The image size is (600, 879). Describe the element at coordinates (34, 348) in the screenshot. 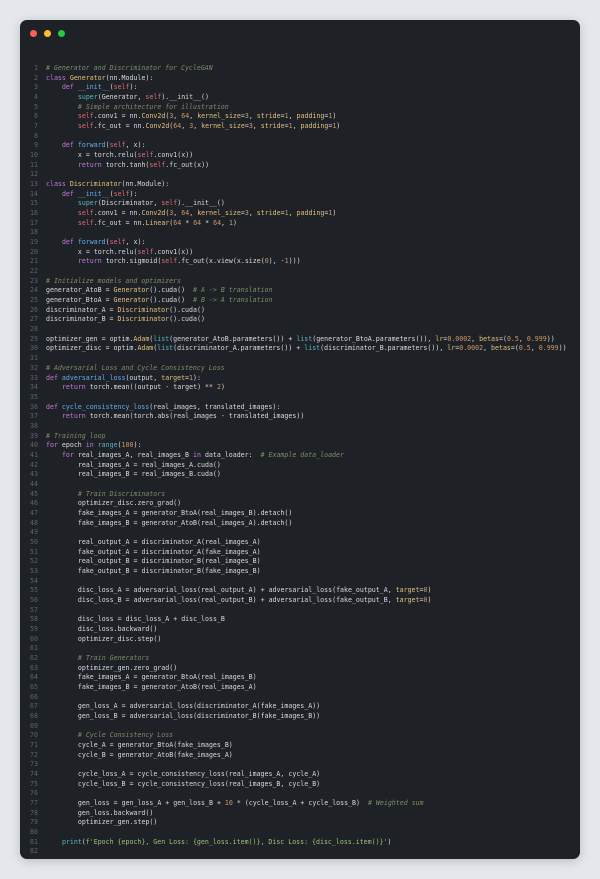

I see `line-number: 30` at that location.